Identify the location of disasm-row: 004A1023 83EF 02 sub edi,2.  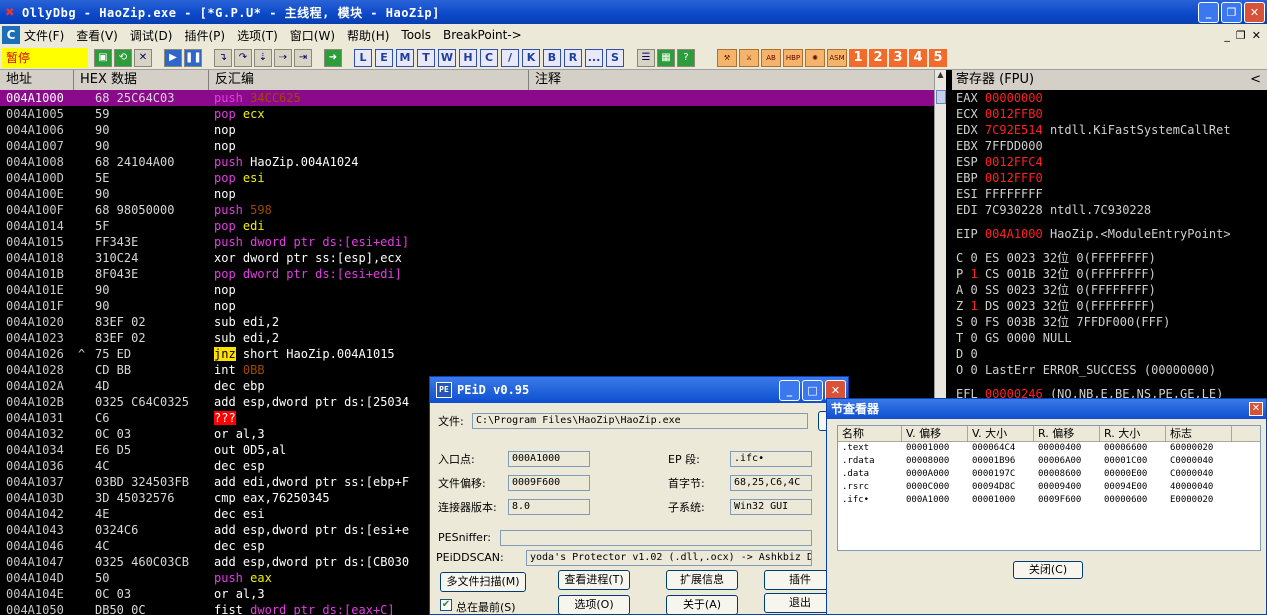
(467, 338).